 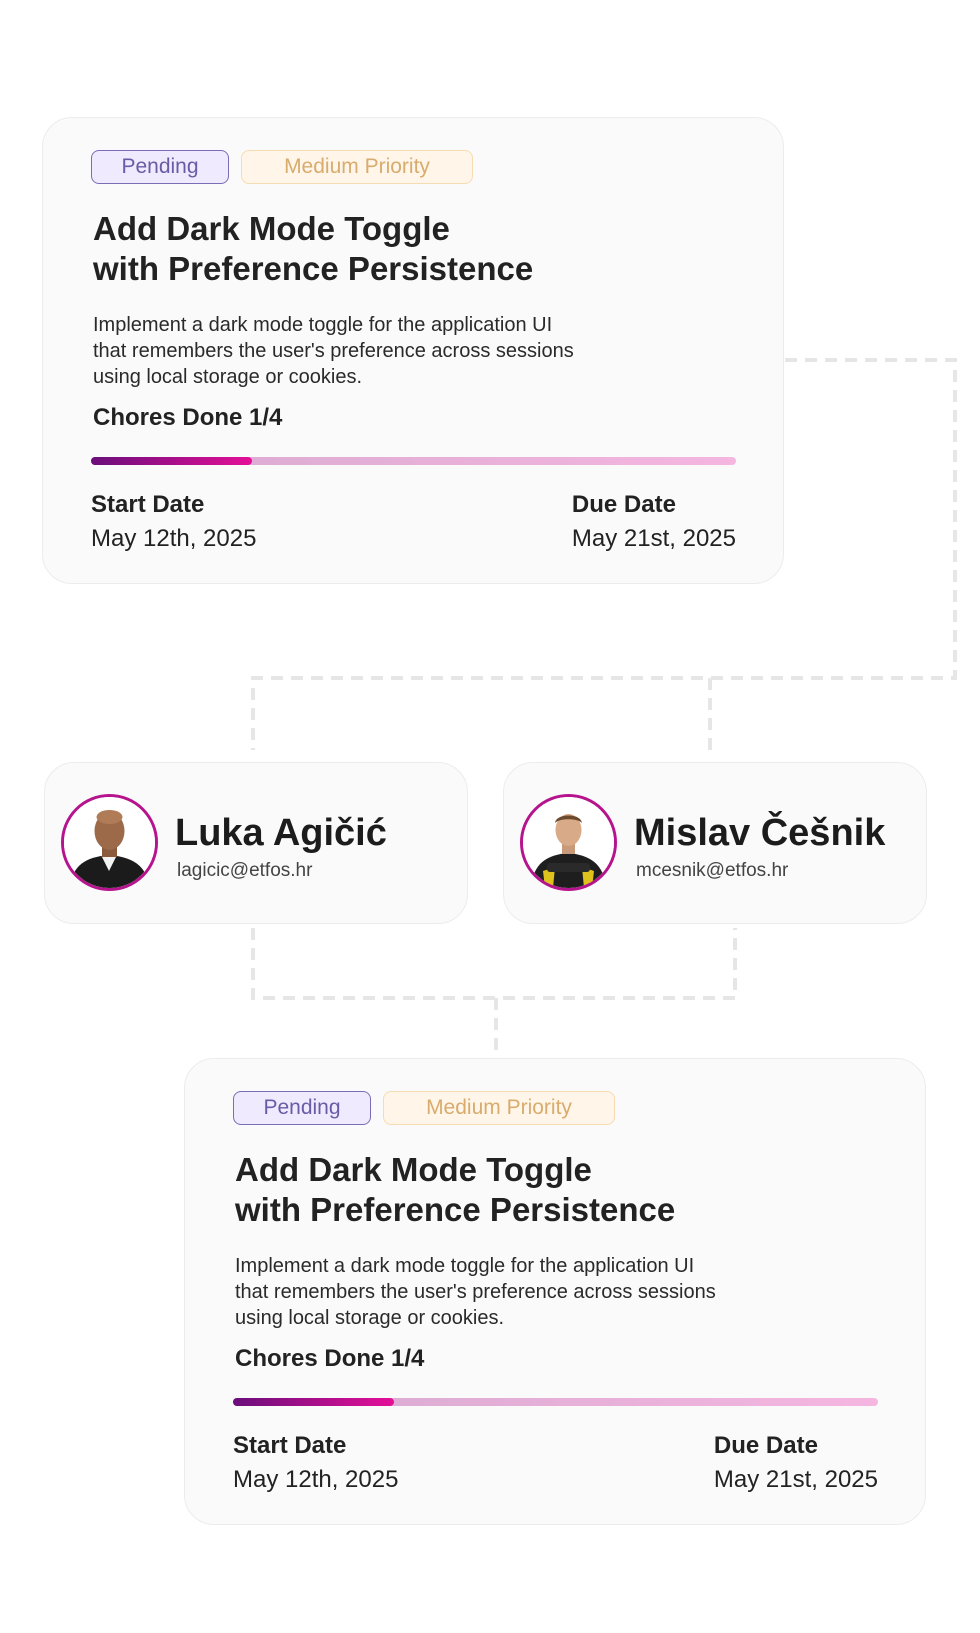 What do you see at coordinates (245, 870) in the screenshot?
I see `user-email: lagicic@etfos.hr` at bounding box center [245, 870].